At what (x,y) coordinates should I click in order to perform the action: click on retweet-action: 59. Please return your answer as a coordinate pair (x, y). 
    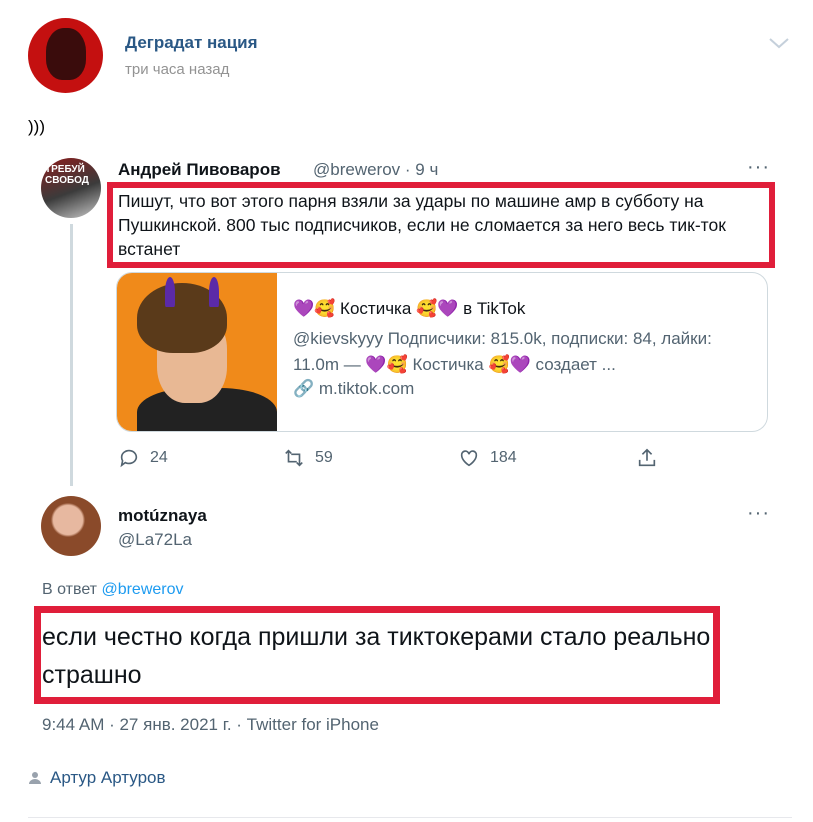
    Looking at the image, I should click on (308, 458).